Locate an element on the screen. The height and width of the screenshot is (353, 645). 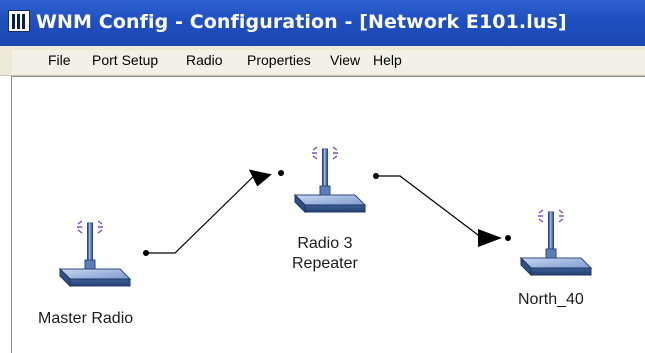
north-40-device is located at coordinates (556, 242).